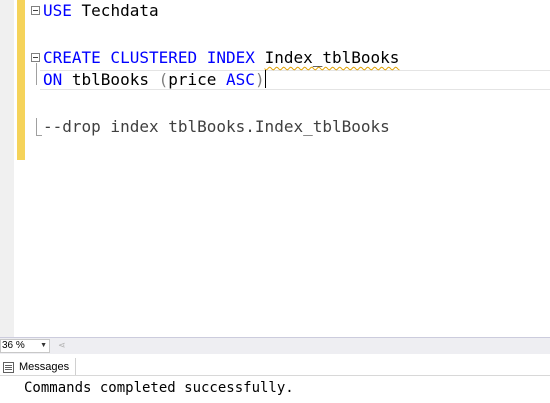 The image size is (550, 403). Describe the element at coordinates (265, 79) in the screenshot. I see `text-caret` at that location.